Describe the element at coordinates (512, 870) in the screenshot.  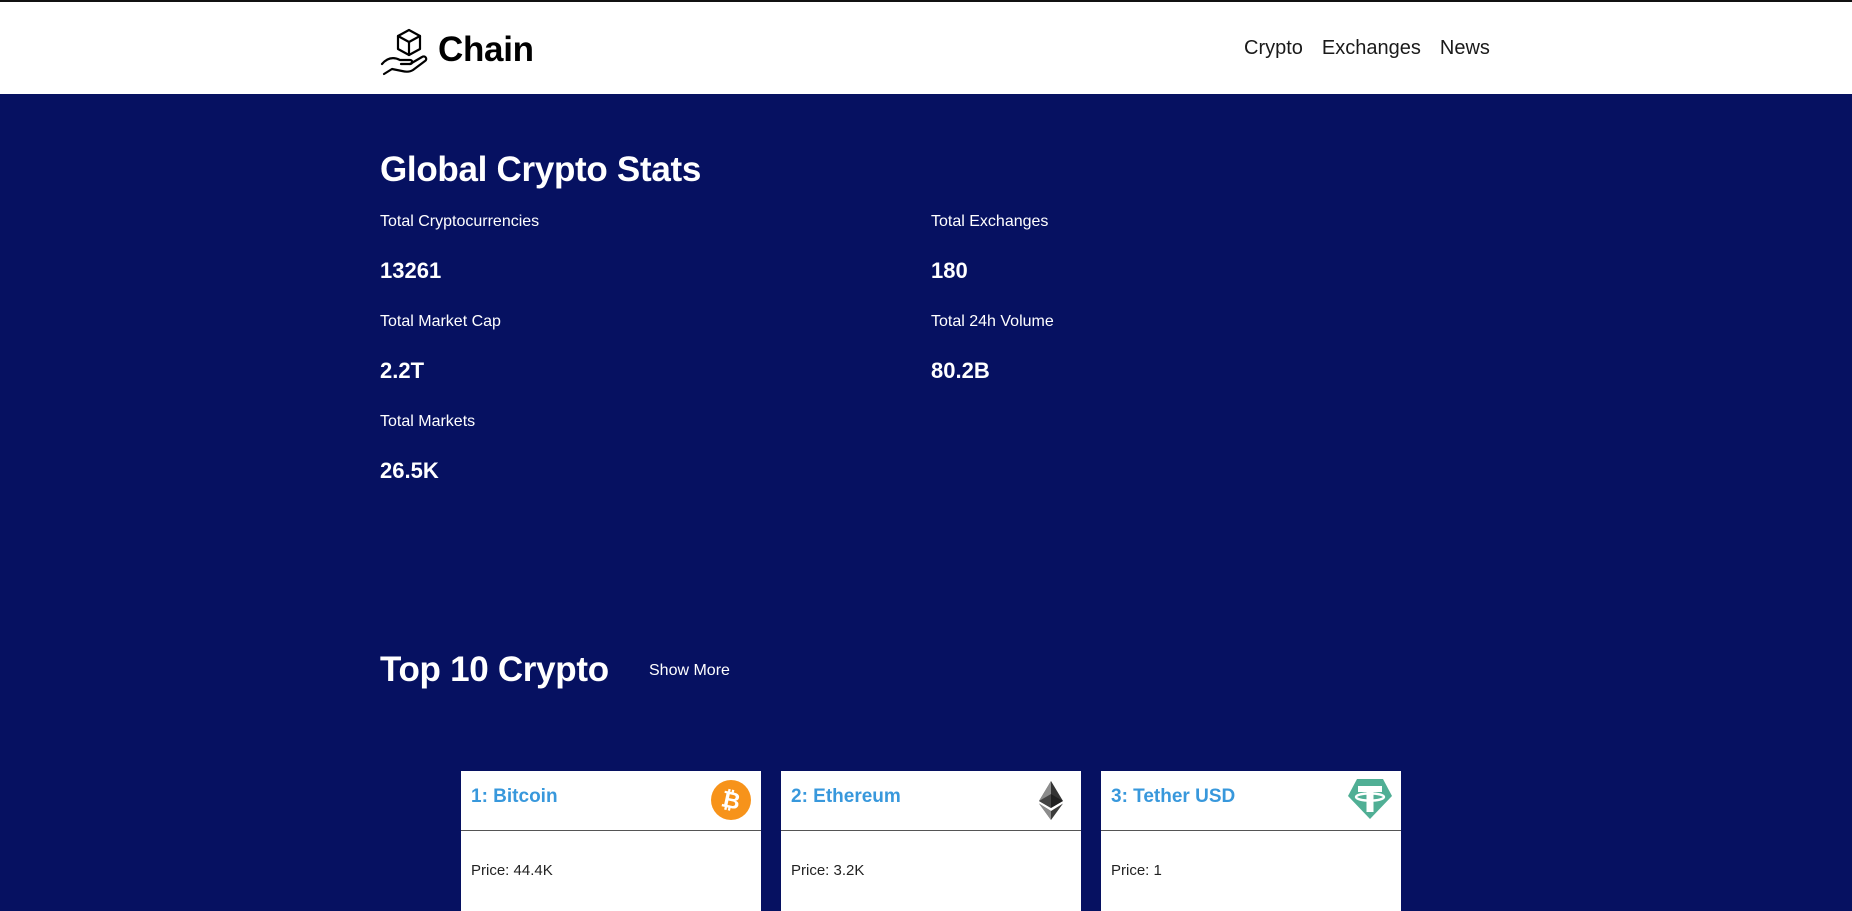
I see `card-price: Price: 44.4K` at that location.